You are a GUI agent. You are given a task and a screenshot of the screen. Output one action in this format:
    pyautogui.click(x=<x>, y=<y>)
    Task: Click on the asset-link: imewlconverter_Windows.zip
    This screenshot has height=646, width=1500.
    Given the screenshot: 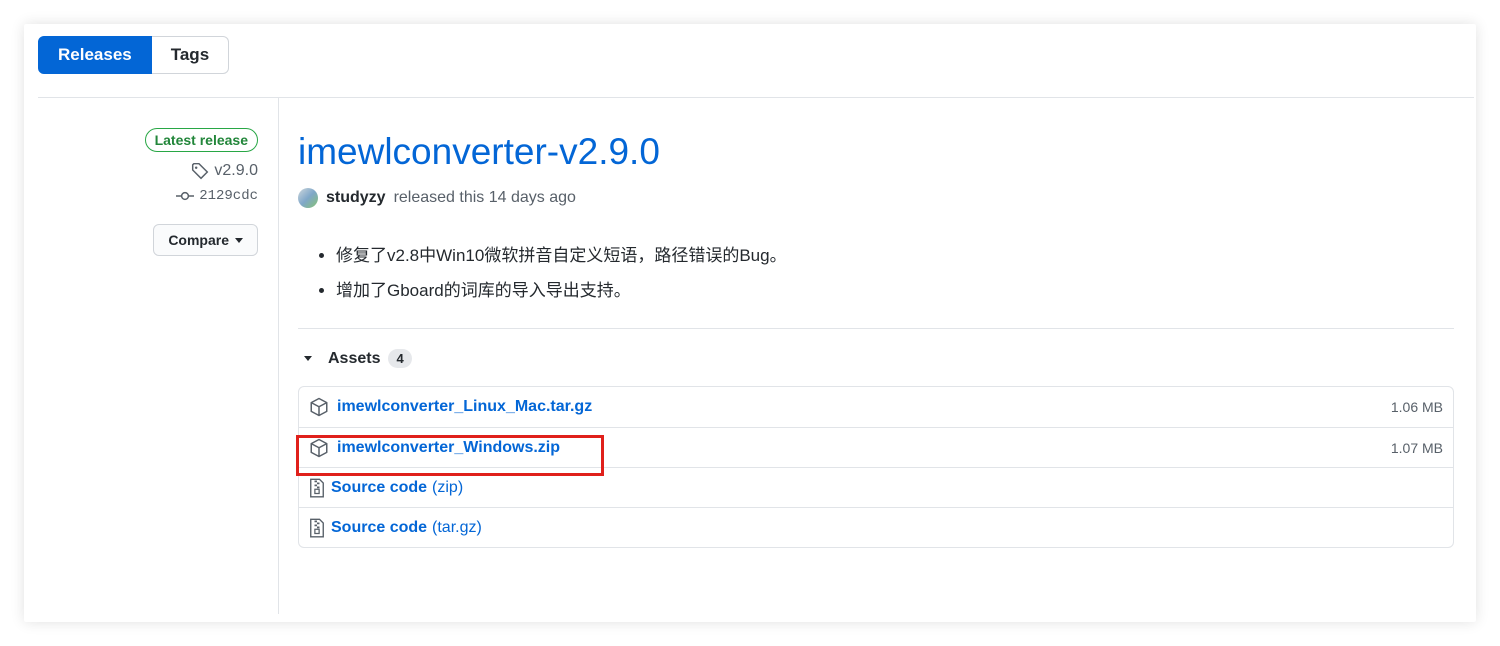 What is the action you would take?
    pyautogui.click(x=448, y=448)
    